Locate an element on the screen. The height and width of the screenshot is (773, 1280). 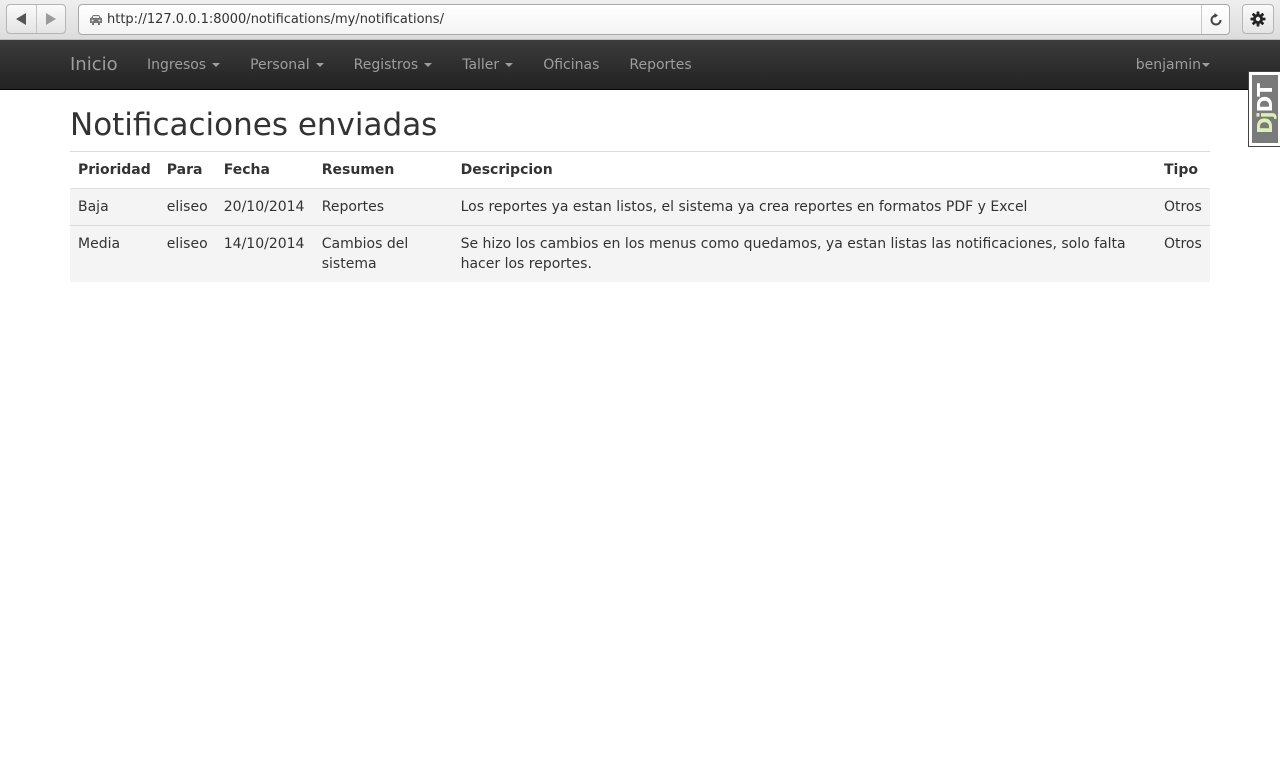
nav-item-label: Ingresos is located at coordinates (177, 65).